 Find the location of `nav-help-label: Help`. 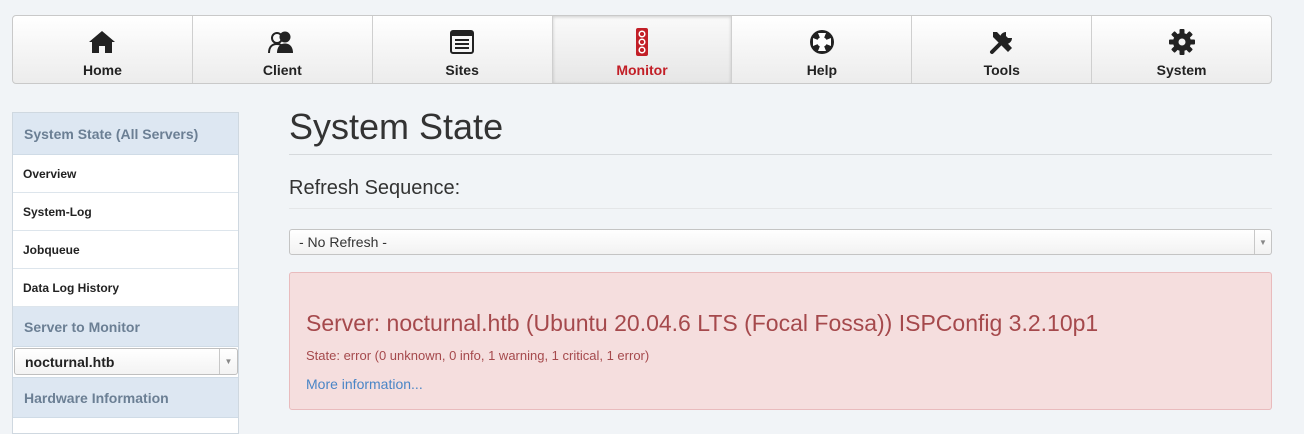

nav-help-label: Help is located at coordinates (822, 70).